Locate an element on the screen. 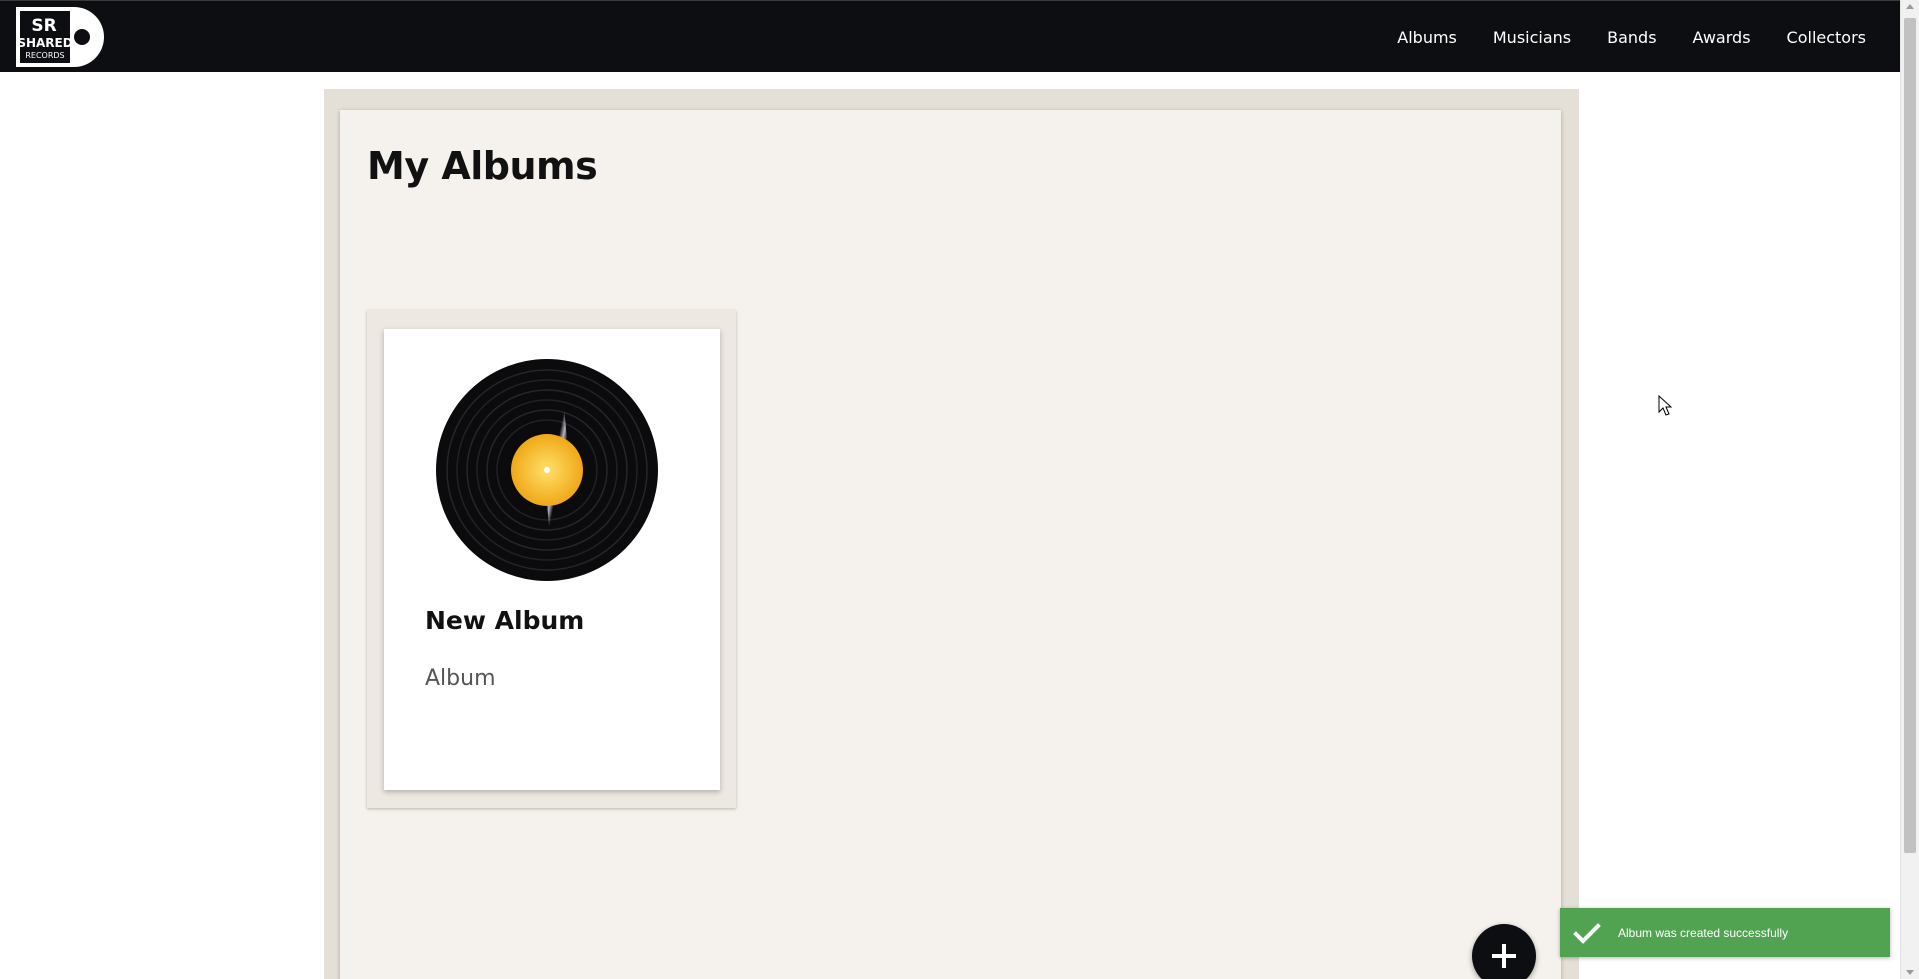  add-album-button is located at coordinates (1504, 951).